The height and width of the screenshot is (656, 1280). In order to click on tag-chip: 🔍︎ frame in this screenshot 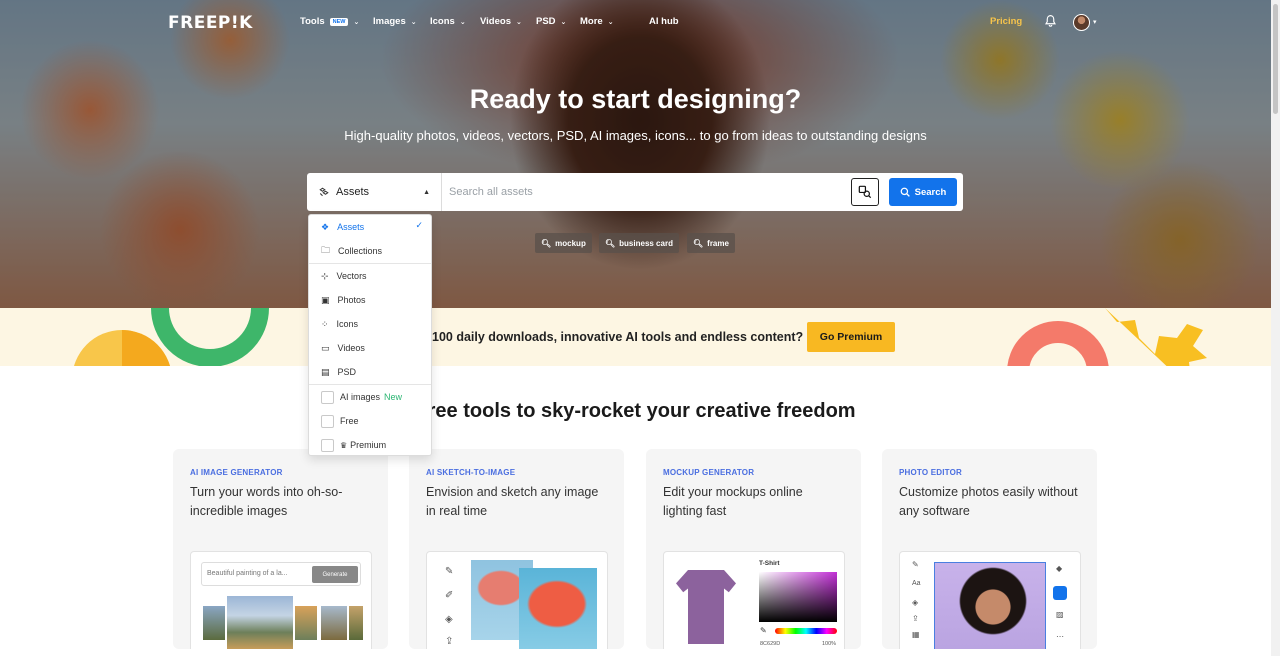, I will do `click(711, 243)`.